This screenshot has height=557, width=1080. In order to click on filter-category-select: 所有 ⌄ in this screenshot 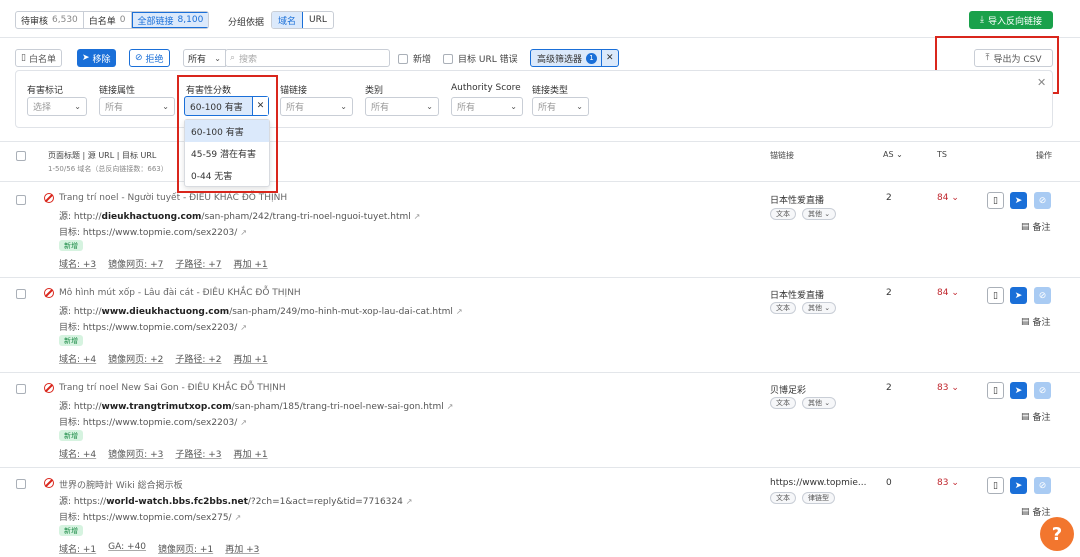, I will do `click(402, 106)`.